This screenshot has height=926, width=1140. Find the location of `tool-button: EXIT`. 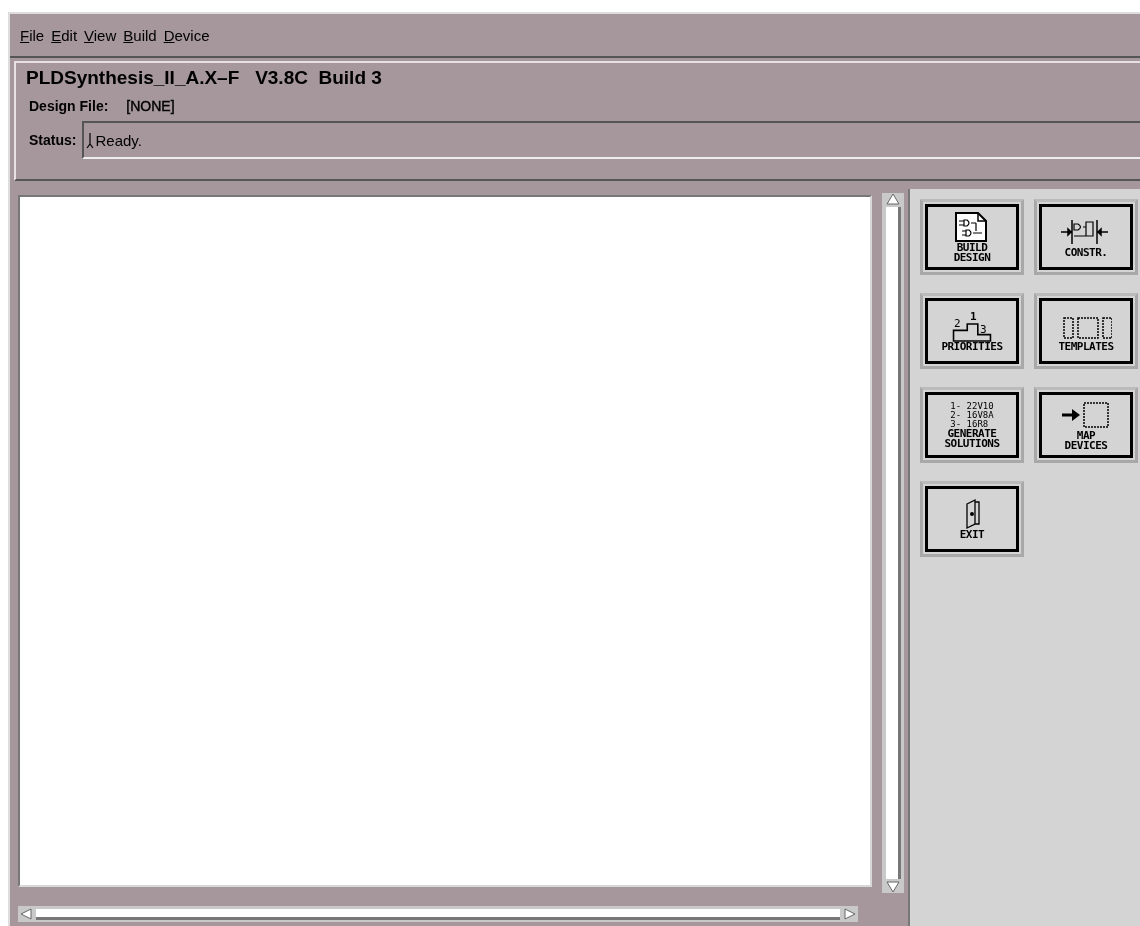

tool-button: EXIT is located at coordinates (972, 519).